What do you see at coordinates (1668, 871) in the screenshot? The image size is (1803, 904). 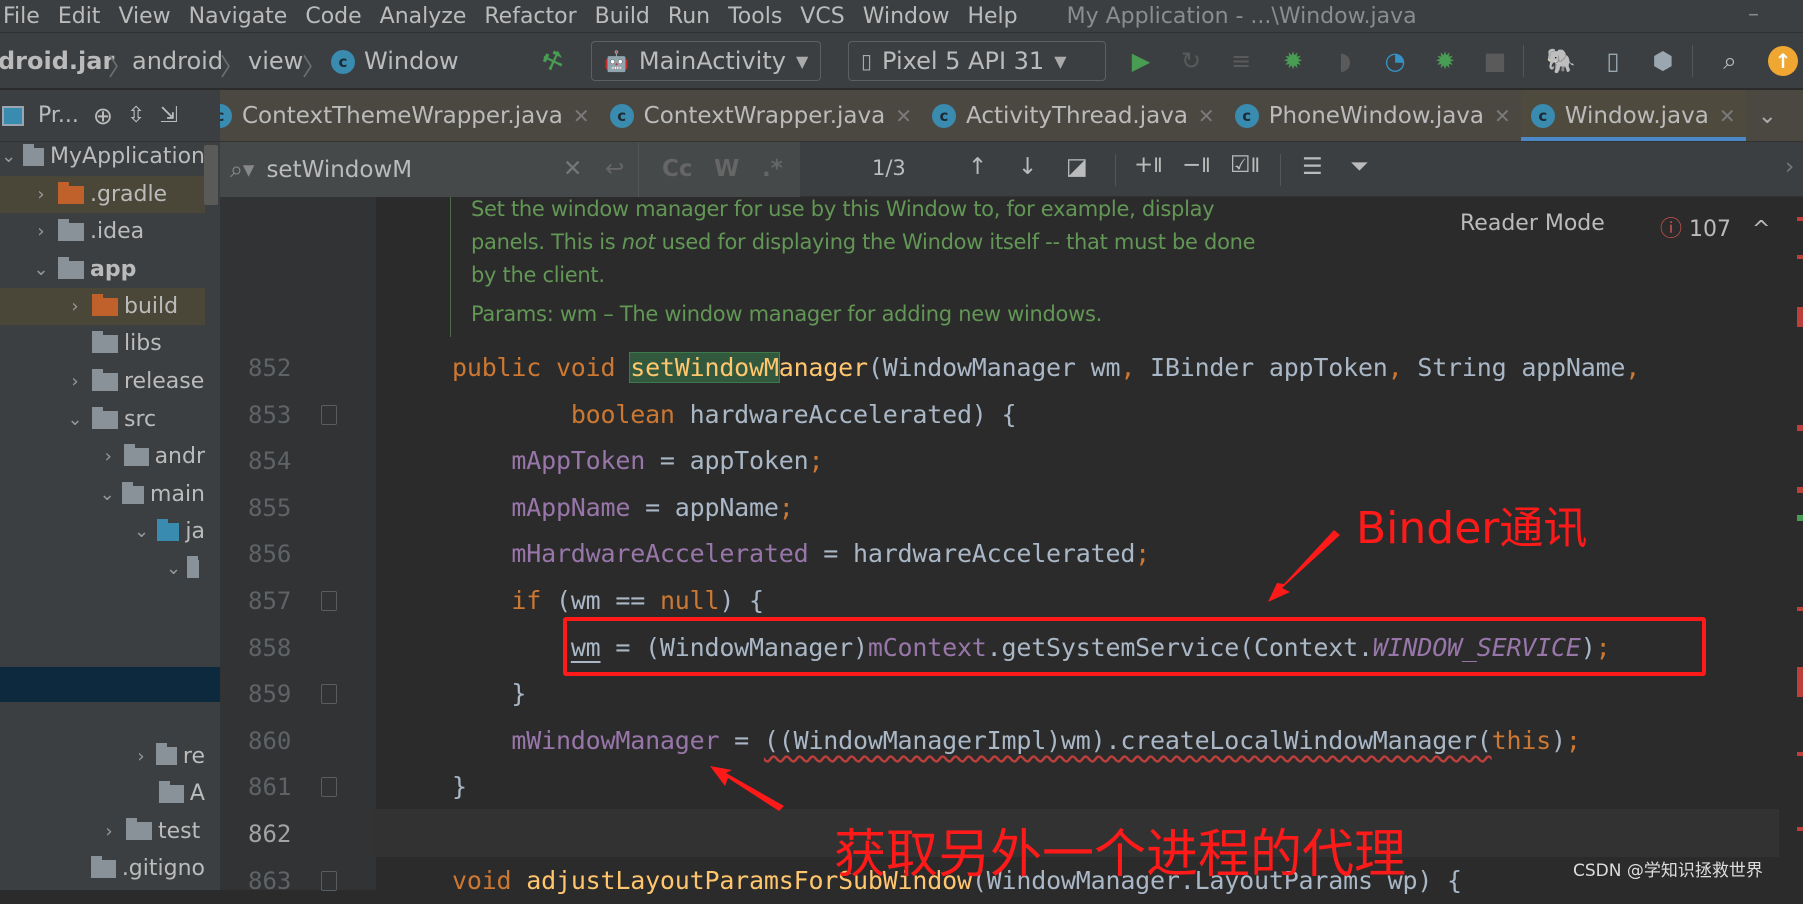 I see `watermark: CSDN @学知识拯救世界` at bounding box center [1668, 871].